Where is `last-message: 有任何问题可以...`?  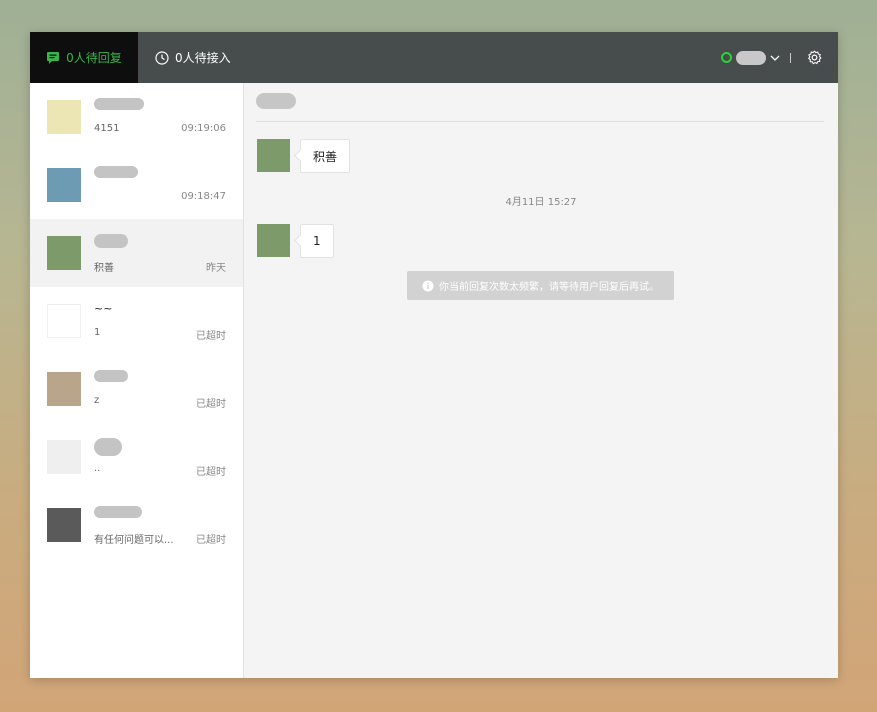 last-message: 有任何问题可以... is located at coordinates (134, 540).